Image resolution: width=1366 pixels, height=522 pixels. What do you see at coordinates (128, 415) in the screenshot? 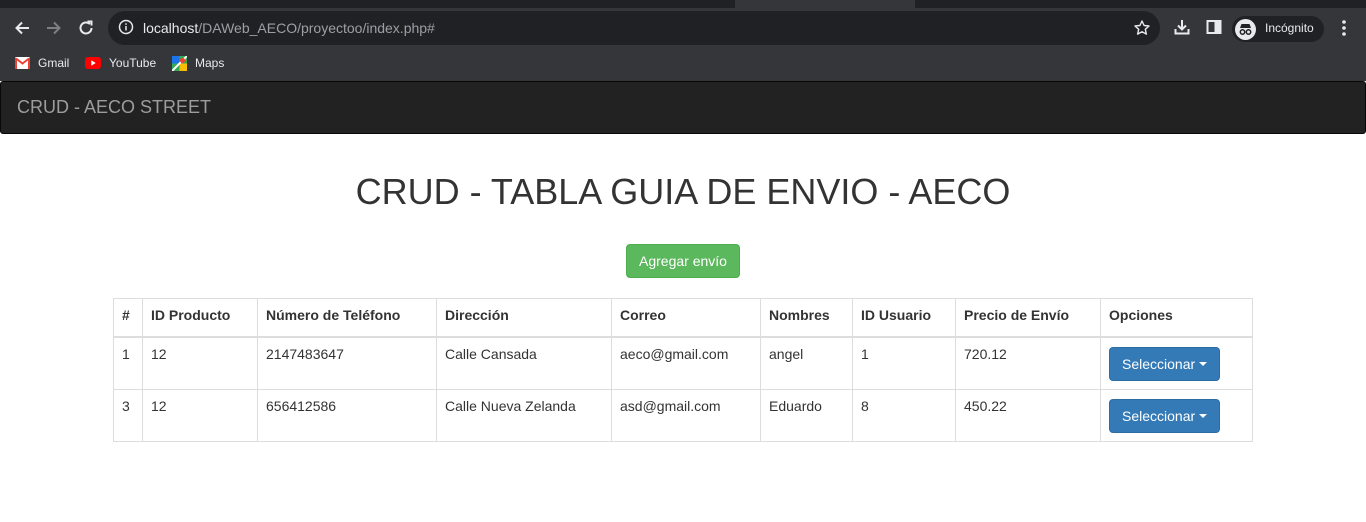
I see `cell-num: 3` at bounding box center [128, 415].